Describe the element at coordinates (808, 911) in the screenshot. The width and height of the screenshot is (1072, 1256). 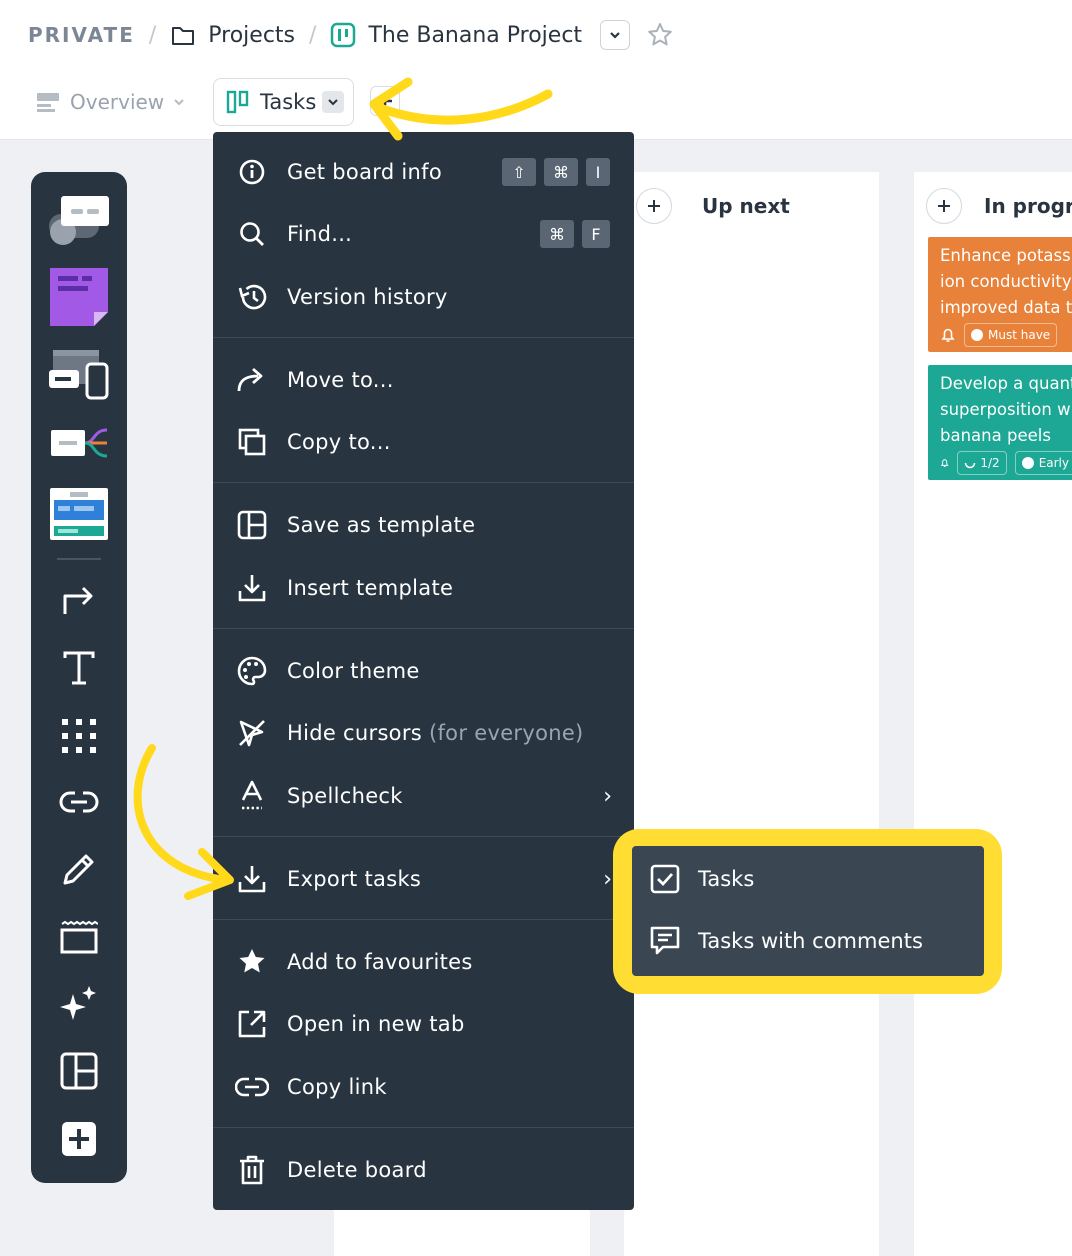
I see `export-tasks-submenu: Tasks Tasks with comments` at that location.